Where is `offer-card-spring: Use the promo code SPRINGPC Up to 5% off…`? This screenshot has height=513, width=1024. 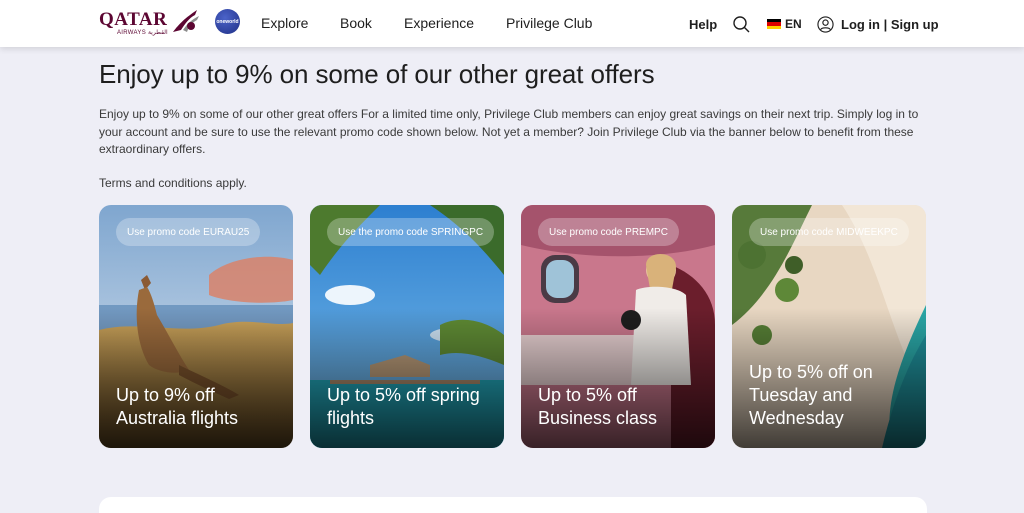 offer-card-spring: Use the promo code SPRINGPC Up to 5% off… is located at coordinates (407, 326).